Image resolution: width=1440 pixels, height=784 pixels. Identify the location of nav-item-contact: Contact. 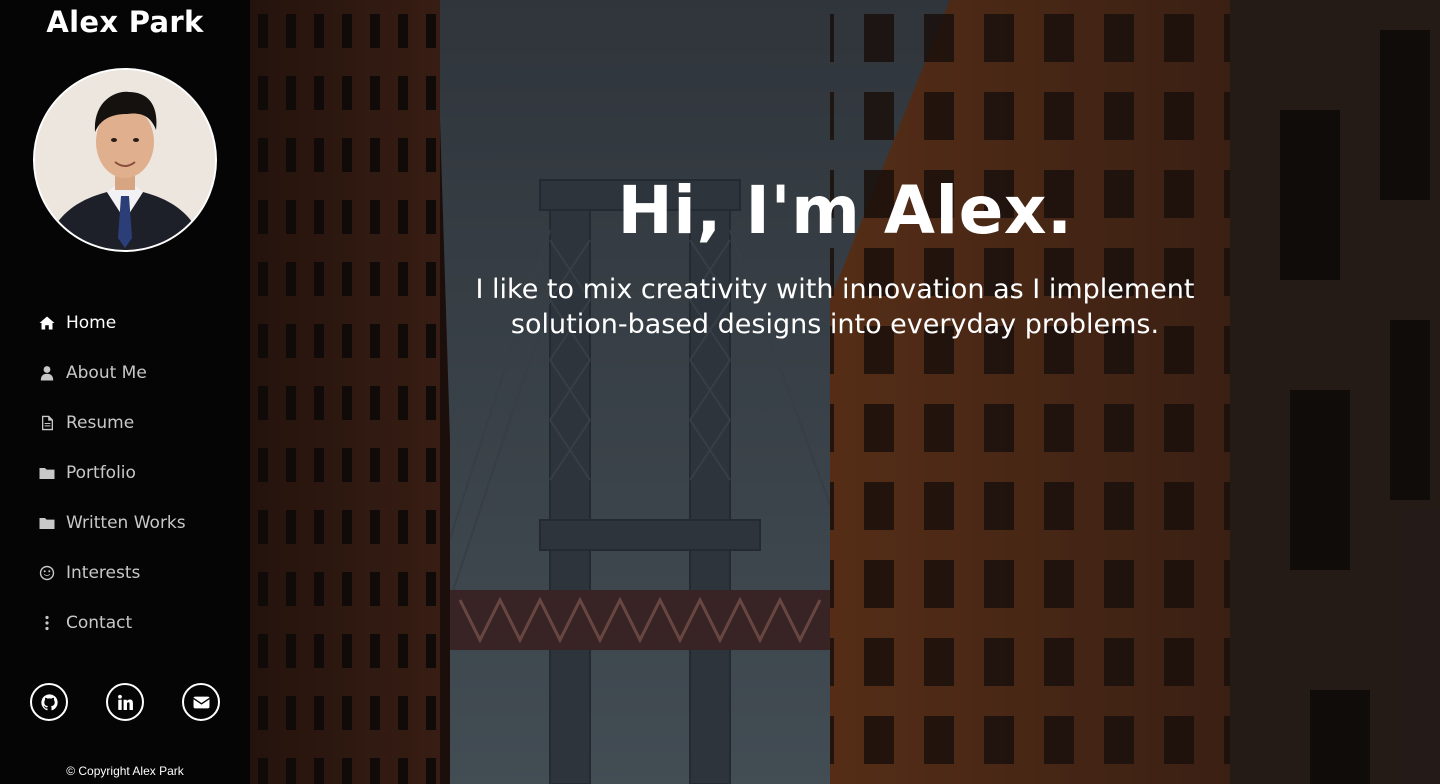
(85, 623).